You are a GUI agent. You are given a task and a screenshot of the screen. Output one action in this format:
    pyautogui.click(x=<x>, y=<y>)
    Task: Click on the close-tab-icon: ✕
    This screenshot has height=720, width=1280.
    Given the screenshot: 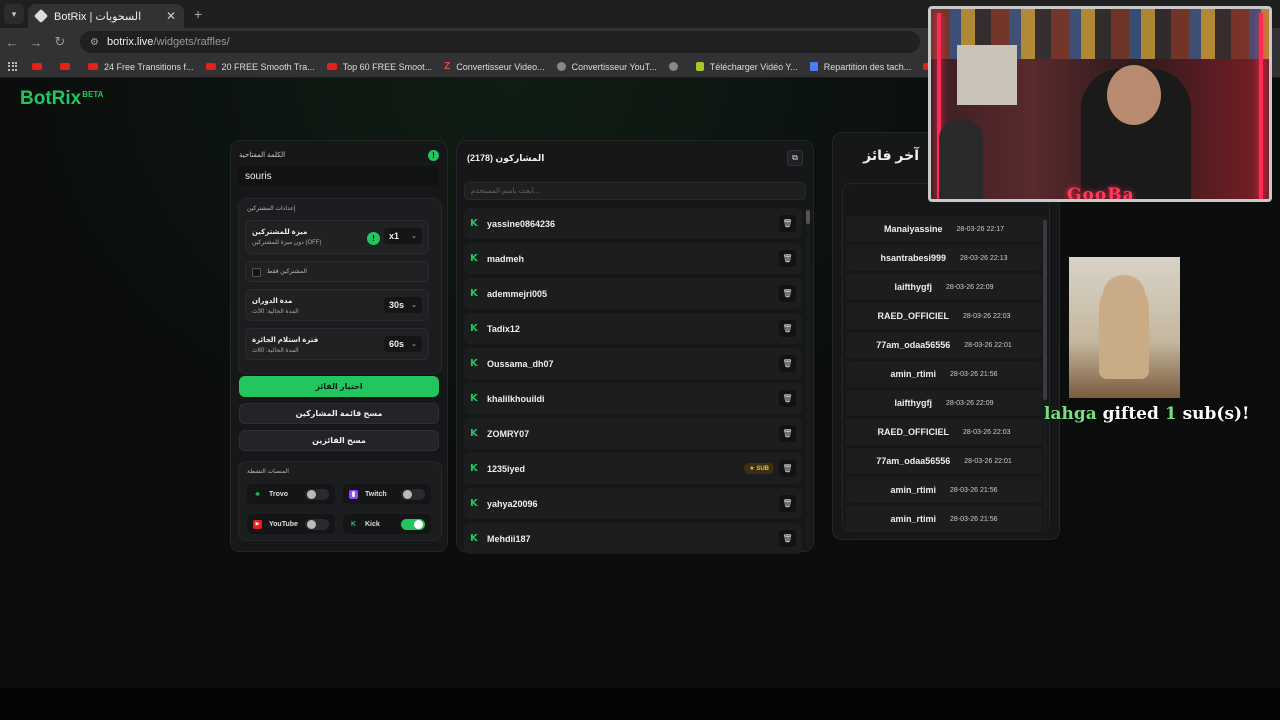 What is the action you would take?
    pyautogui.click(x=171, y=16)
    